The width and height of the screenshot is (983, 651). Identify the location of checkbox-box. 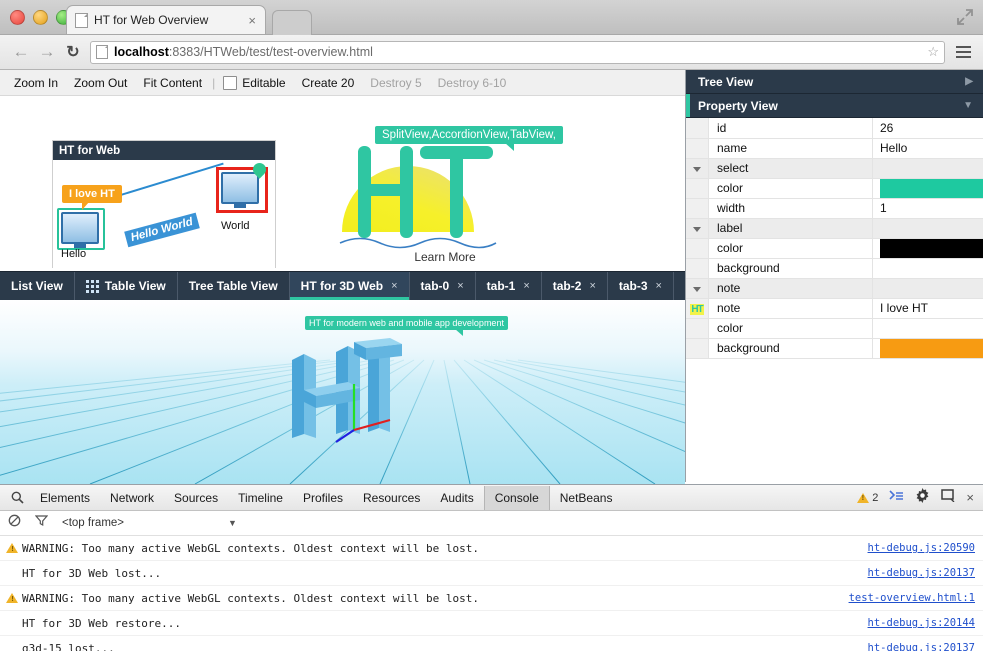
(230, 82).